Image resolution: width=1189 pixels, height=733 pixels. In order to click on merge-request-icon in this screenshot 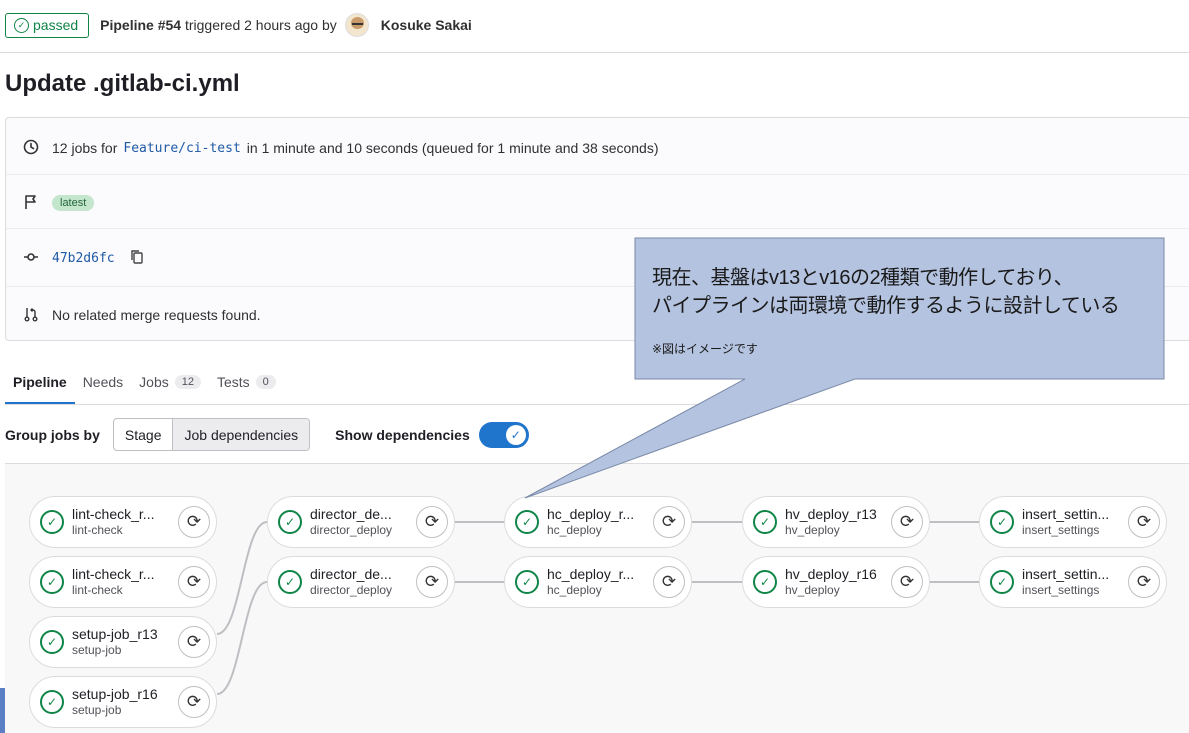, I will do `click(31, 315)`.